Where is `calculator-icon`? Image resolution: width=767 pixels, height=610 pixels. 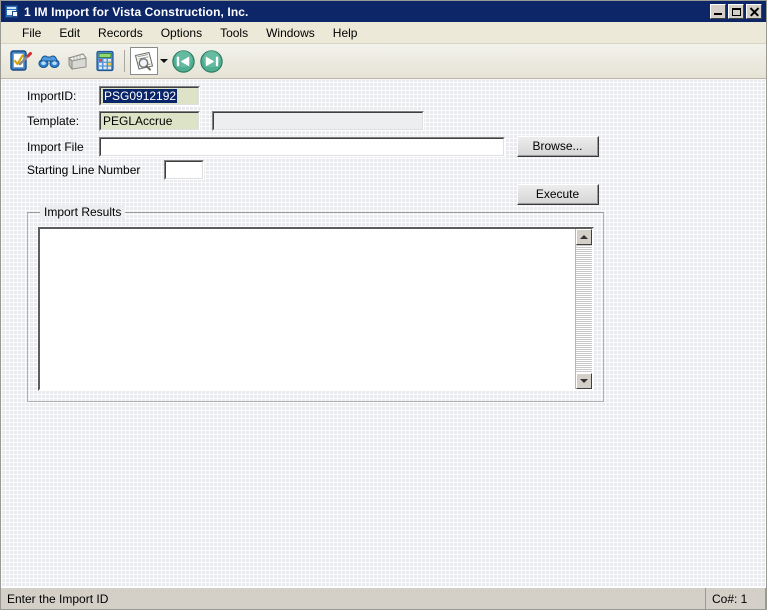 calculator-icon is located at coordinates (105, 61).